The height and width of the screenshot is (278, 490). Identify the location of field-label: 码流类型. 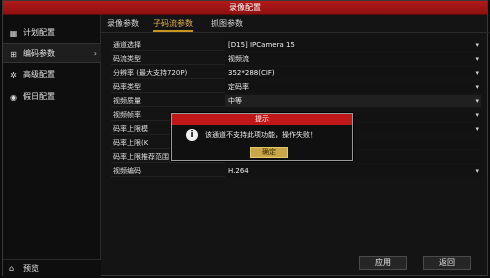
(127, 59).